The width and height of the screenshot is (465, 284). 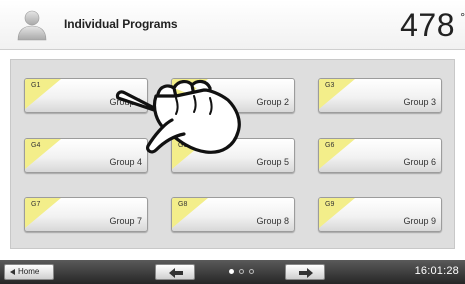 I want to click on program-code: G2, so click(x=183, y=85).